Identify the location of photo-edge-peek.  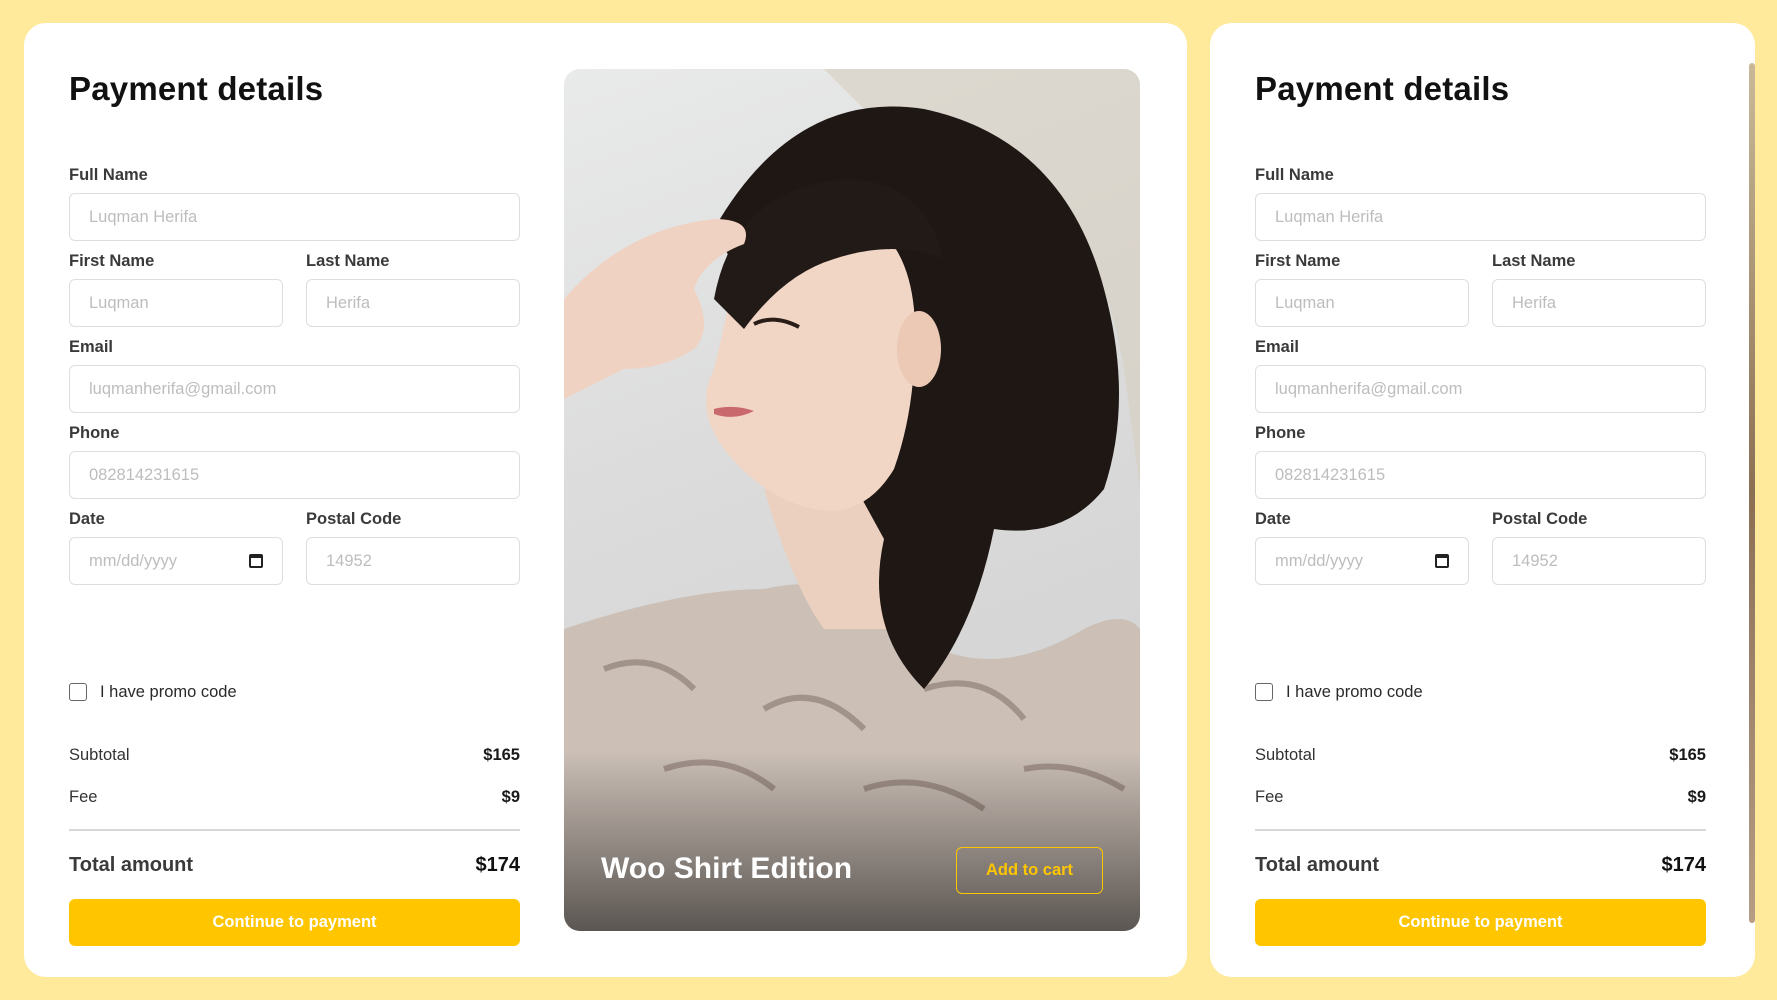
(1752, 493).